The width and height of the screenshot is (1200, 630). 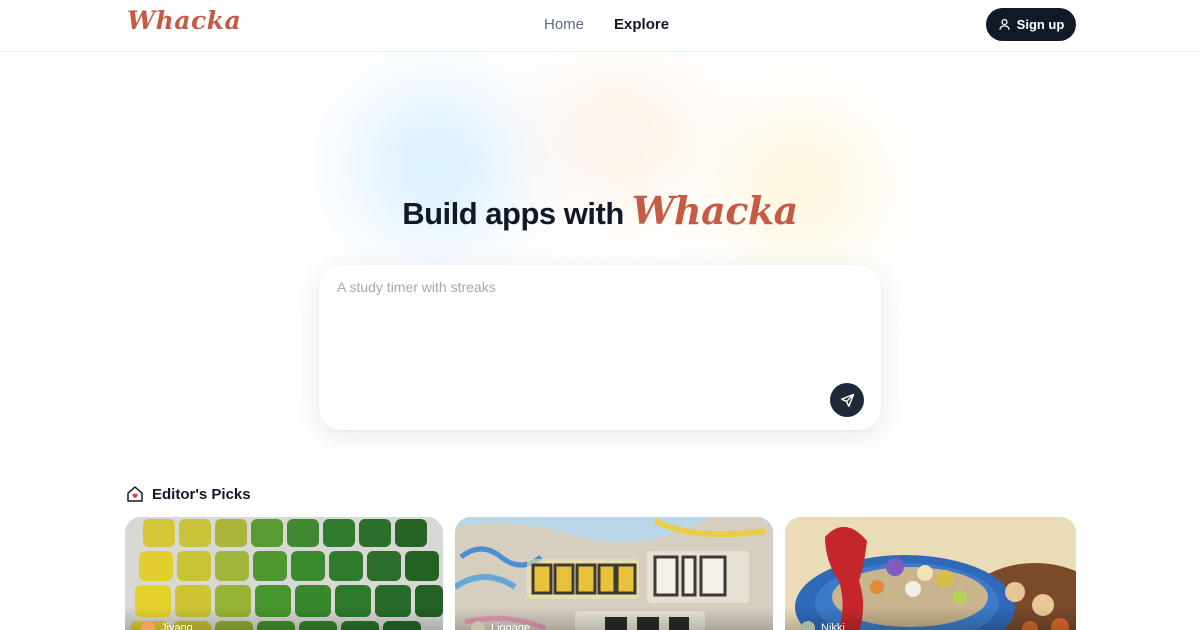 I want to click on nav-home: Home, so click(x=564, y=24).